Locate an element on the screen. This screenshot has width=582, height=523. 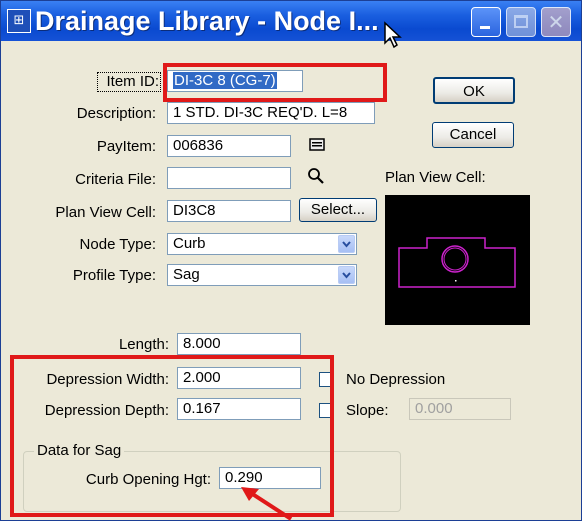
item-id-highlight-box is located at coordinates (275, 82).